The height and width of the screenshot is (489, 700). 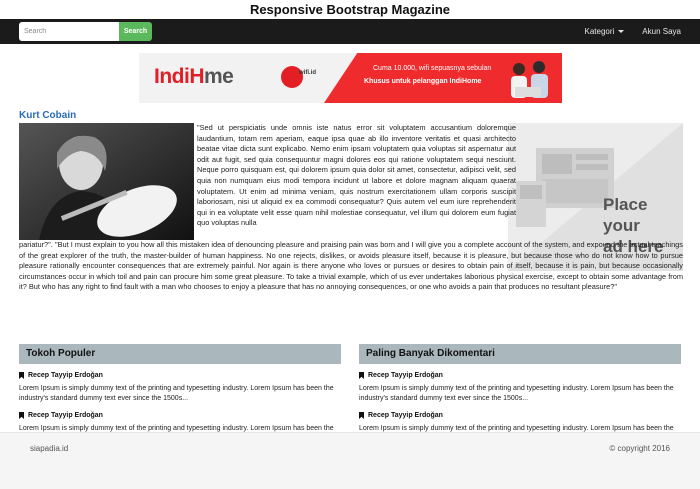 What do you see at coordinates (423, 81) in the screenshot?
I see `banner-line-2: Khusus untuk pelanggan IndiHome` at bounding box center [423, 81].